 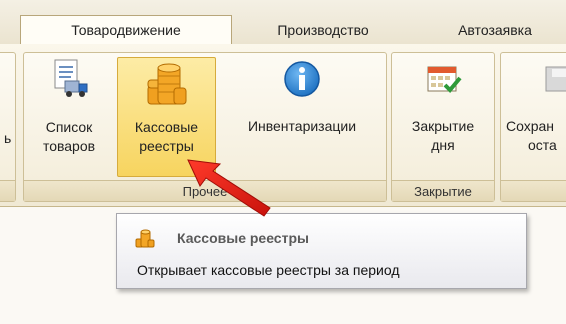 What do you see at coordinates (555, 79) in the screenshot?
I see `save-icon` at bounding box center [555, 79].